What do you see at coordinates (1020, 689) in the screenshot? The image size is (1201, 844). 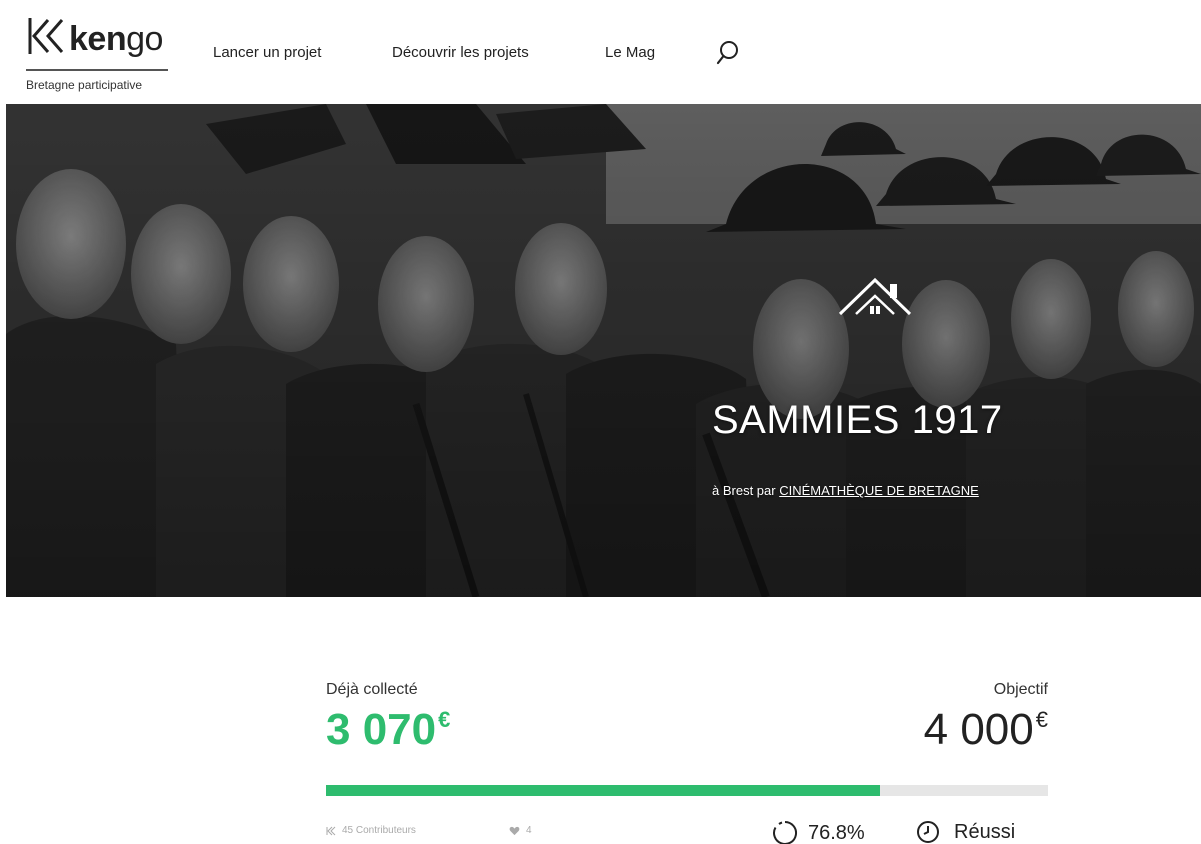 I see `target-label: Objectif` at bounding box center [1020, 689].